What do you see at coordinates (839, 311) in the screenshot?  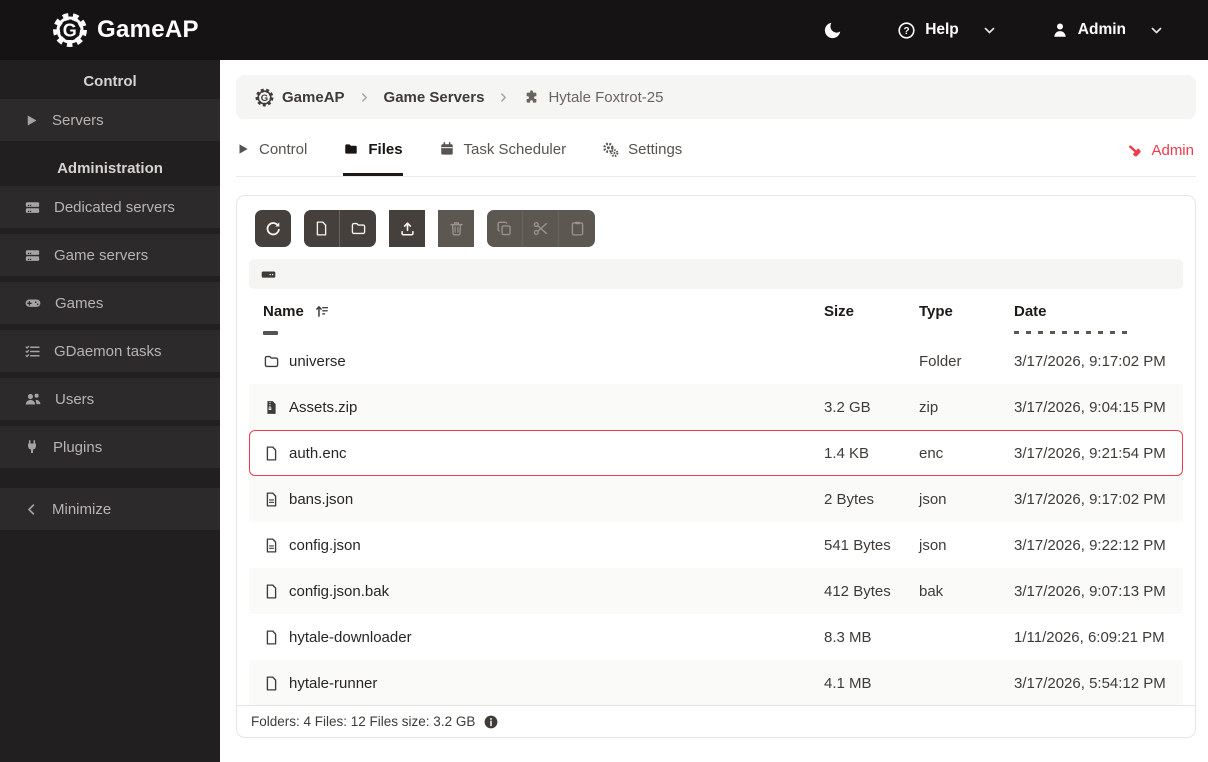 I see `column-header-size: Size` at bounding box center [839, 311].